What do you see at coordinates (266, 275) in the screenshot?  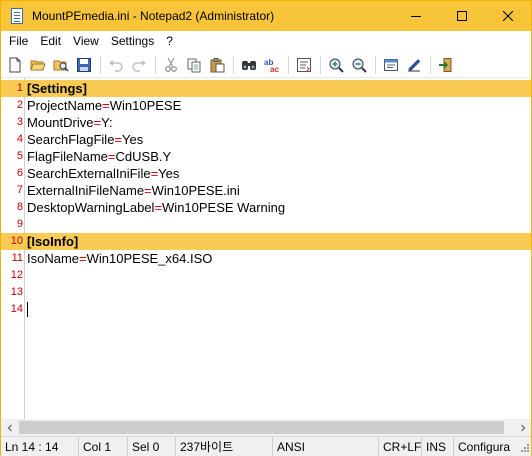 I see `editor-line: 12` at bounding box center [266, 275].